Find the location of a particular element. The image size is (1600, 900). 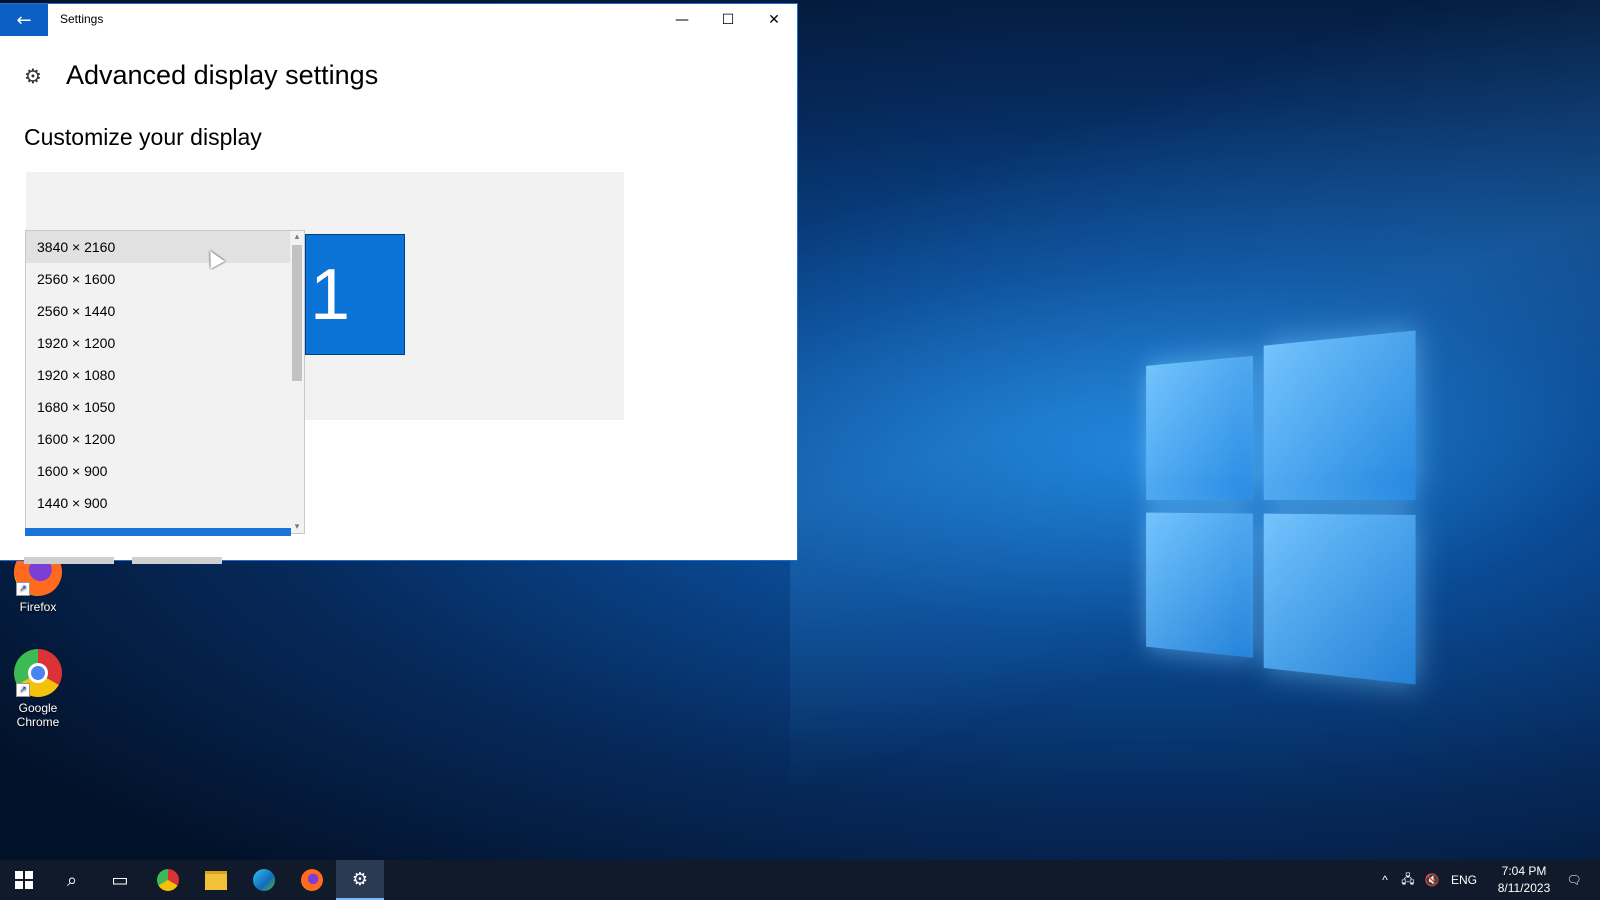

resolution-option: 2560 × 1600 is located at coordinates (165, 279).